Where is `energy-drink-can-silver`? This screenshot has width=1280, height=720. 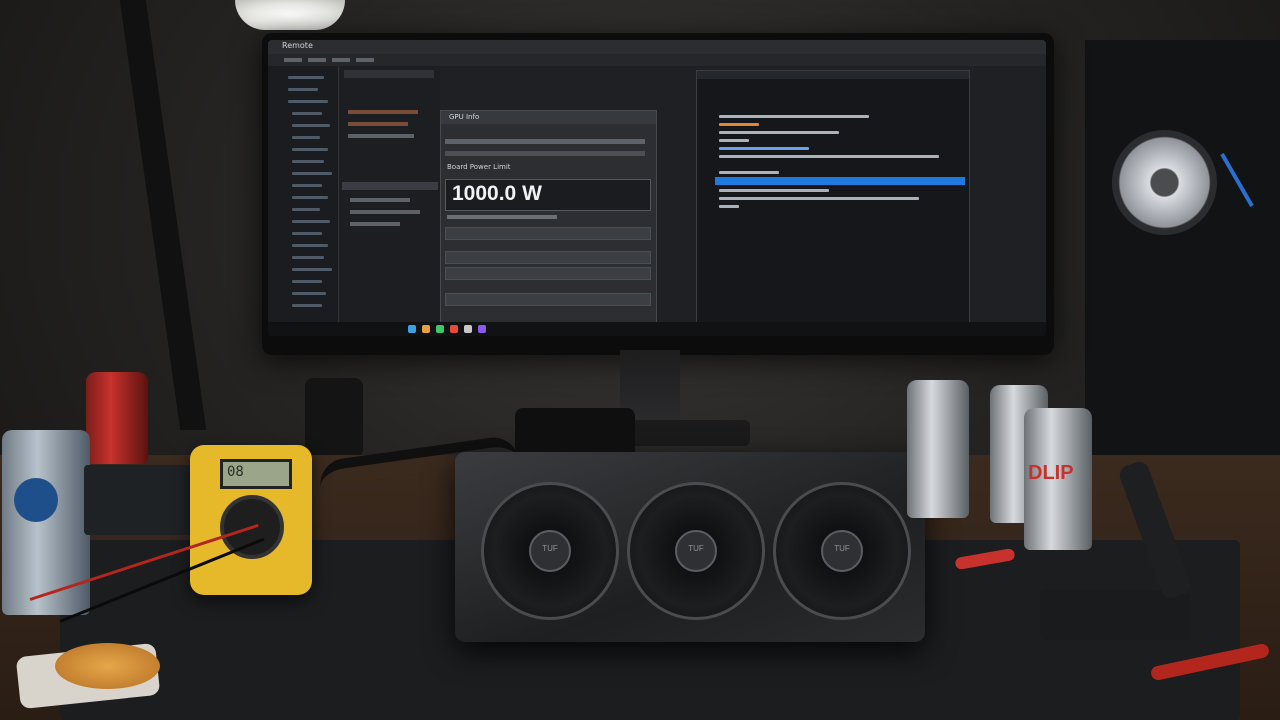 energy-drink-can-silver is located at coordinates (938, 449).